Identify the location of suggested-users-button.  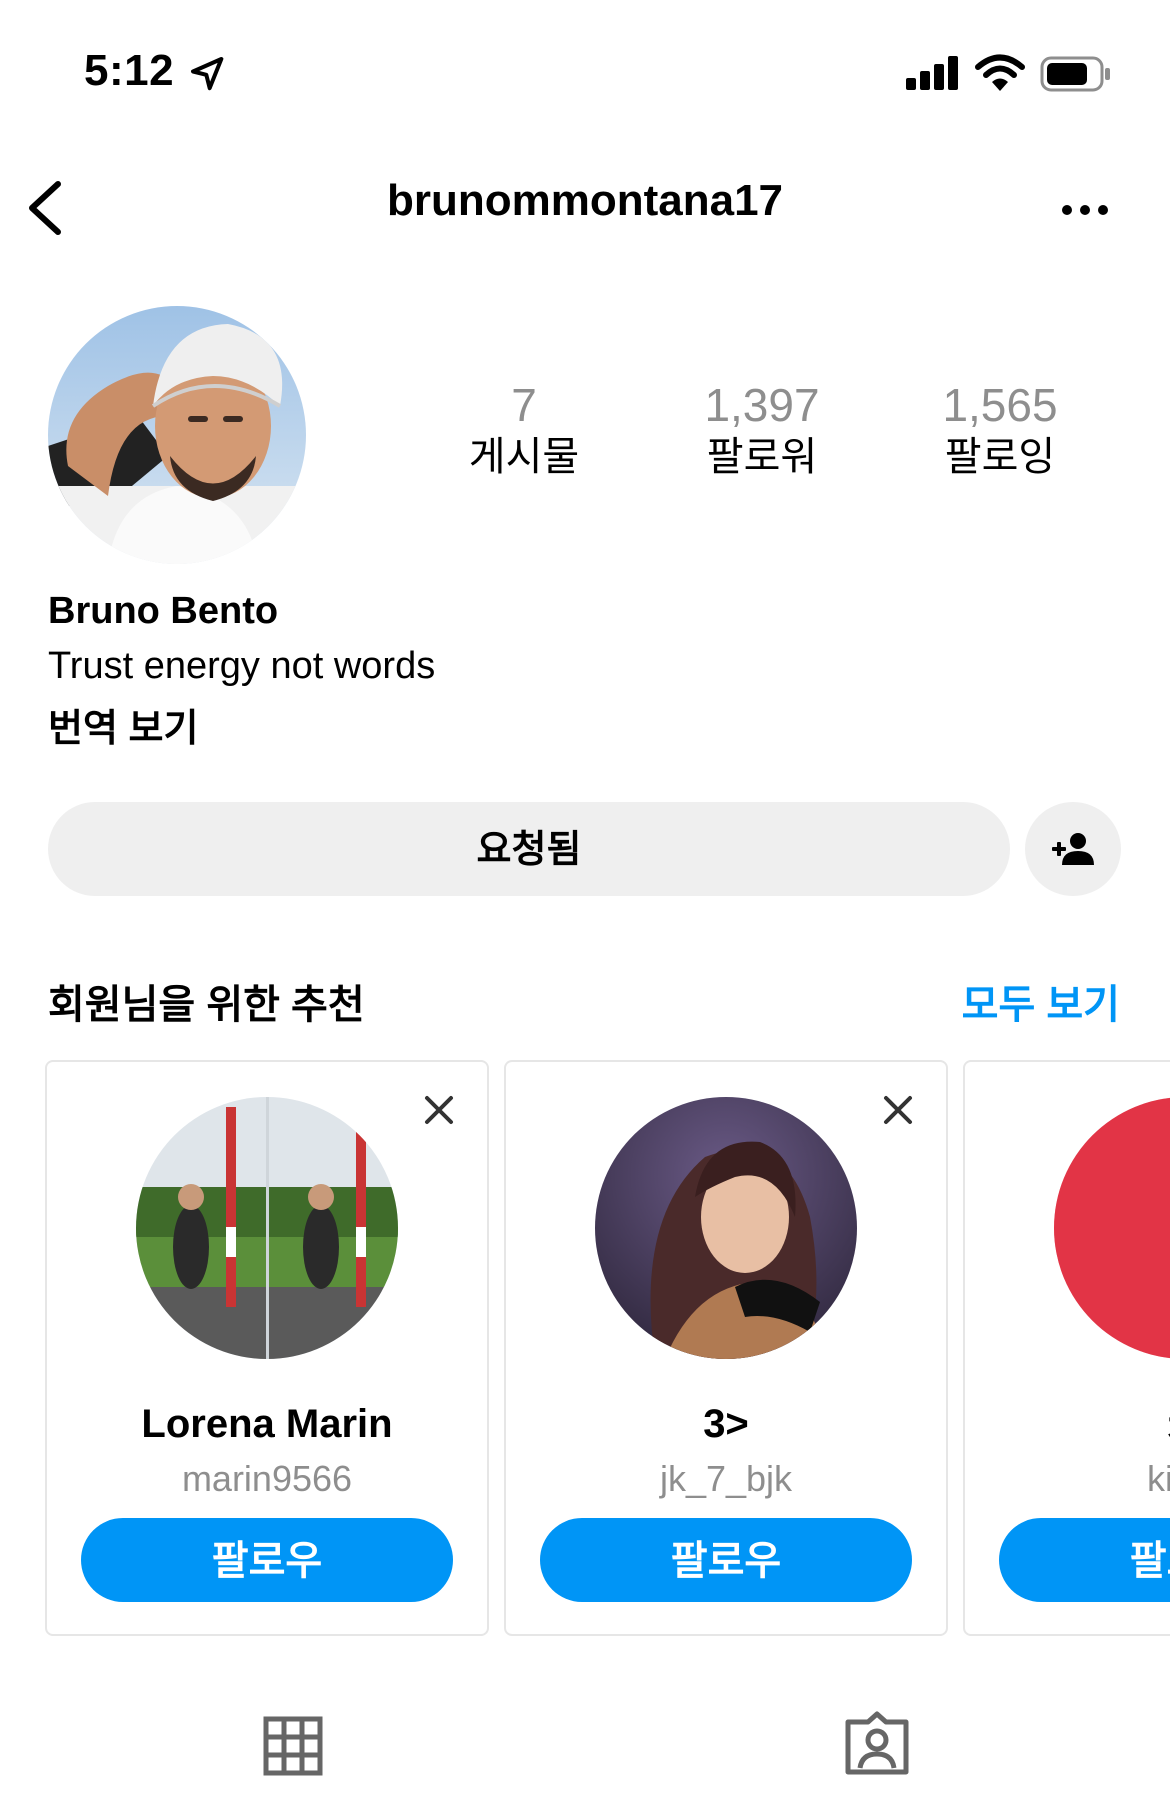
(1073, 849).